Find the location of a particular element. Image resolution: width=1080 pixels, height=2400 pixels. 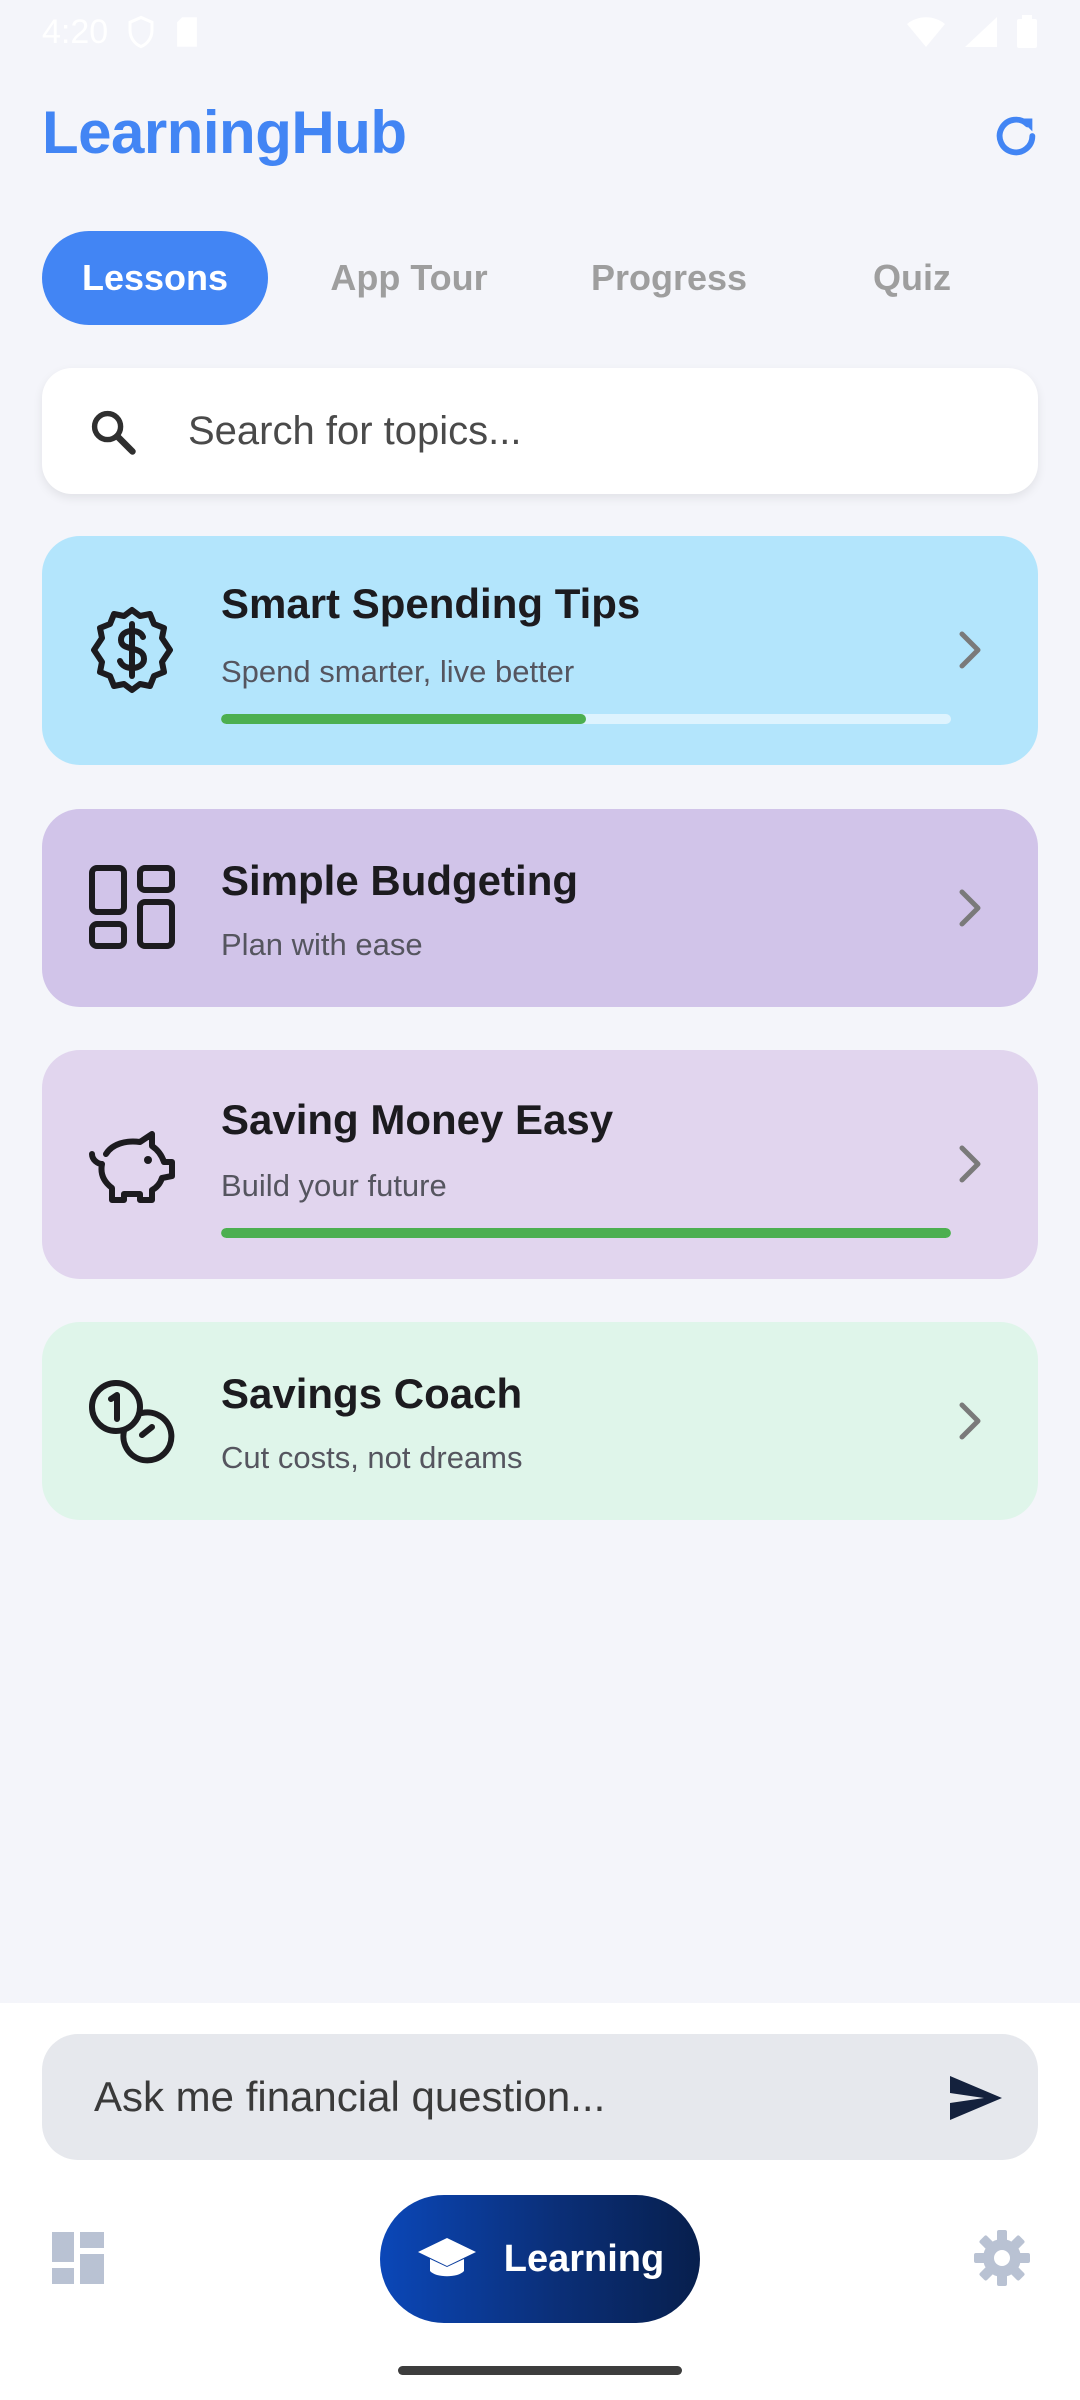

tab-progress: Progress is located at coordinates (669, 278).